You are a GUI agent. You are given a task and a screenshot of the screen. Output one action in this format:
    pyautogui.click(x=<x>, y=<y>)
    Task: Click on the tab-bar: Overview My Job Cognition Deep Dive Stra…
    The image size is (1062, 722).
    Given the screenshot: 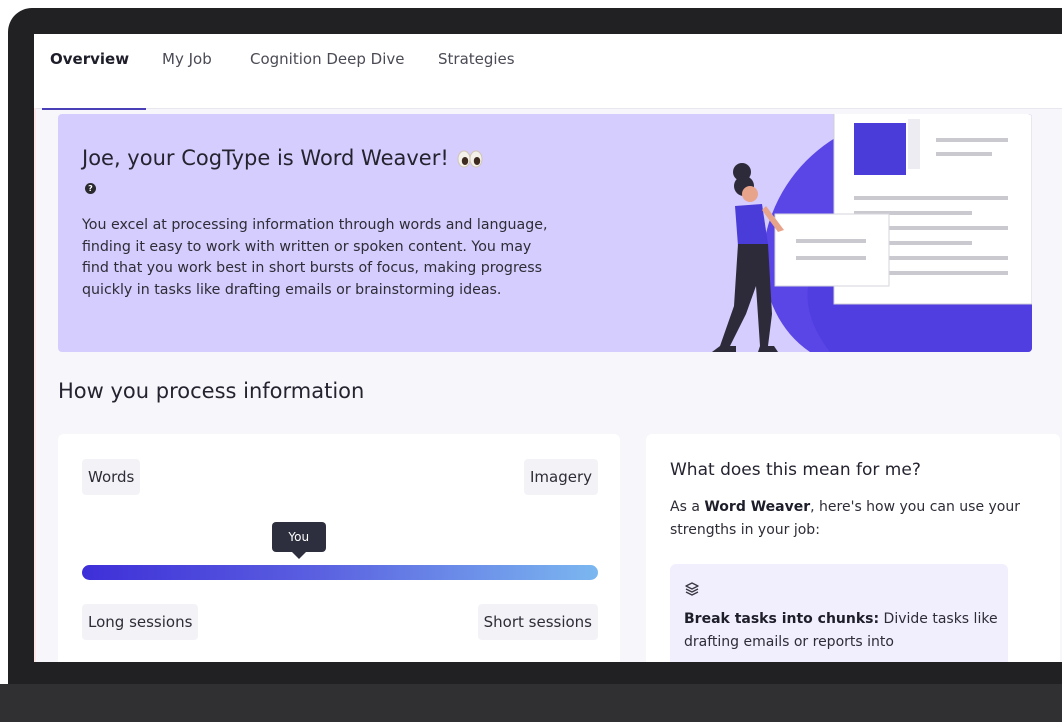 What is the action you would take?
    pyautogui.click(x=548, y=71)
    